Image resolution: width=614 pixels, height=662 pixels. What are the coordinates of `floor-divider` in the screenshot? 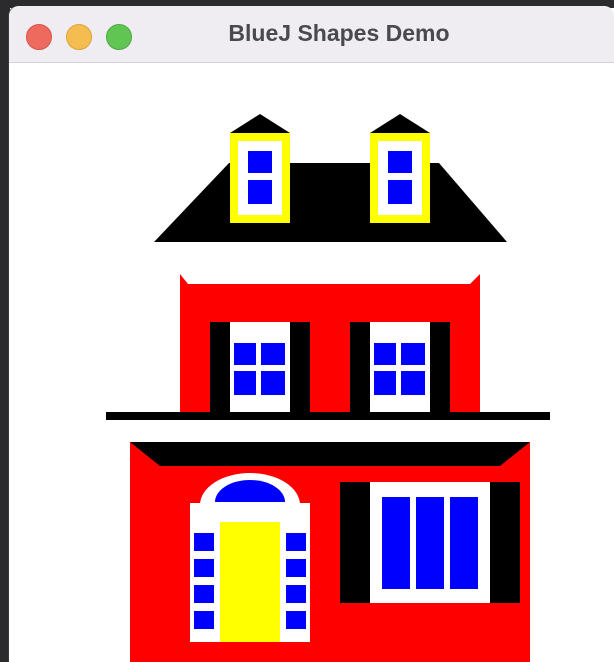 It's located at (328, 416).